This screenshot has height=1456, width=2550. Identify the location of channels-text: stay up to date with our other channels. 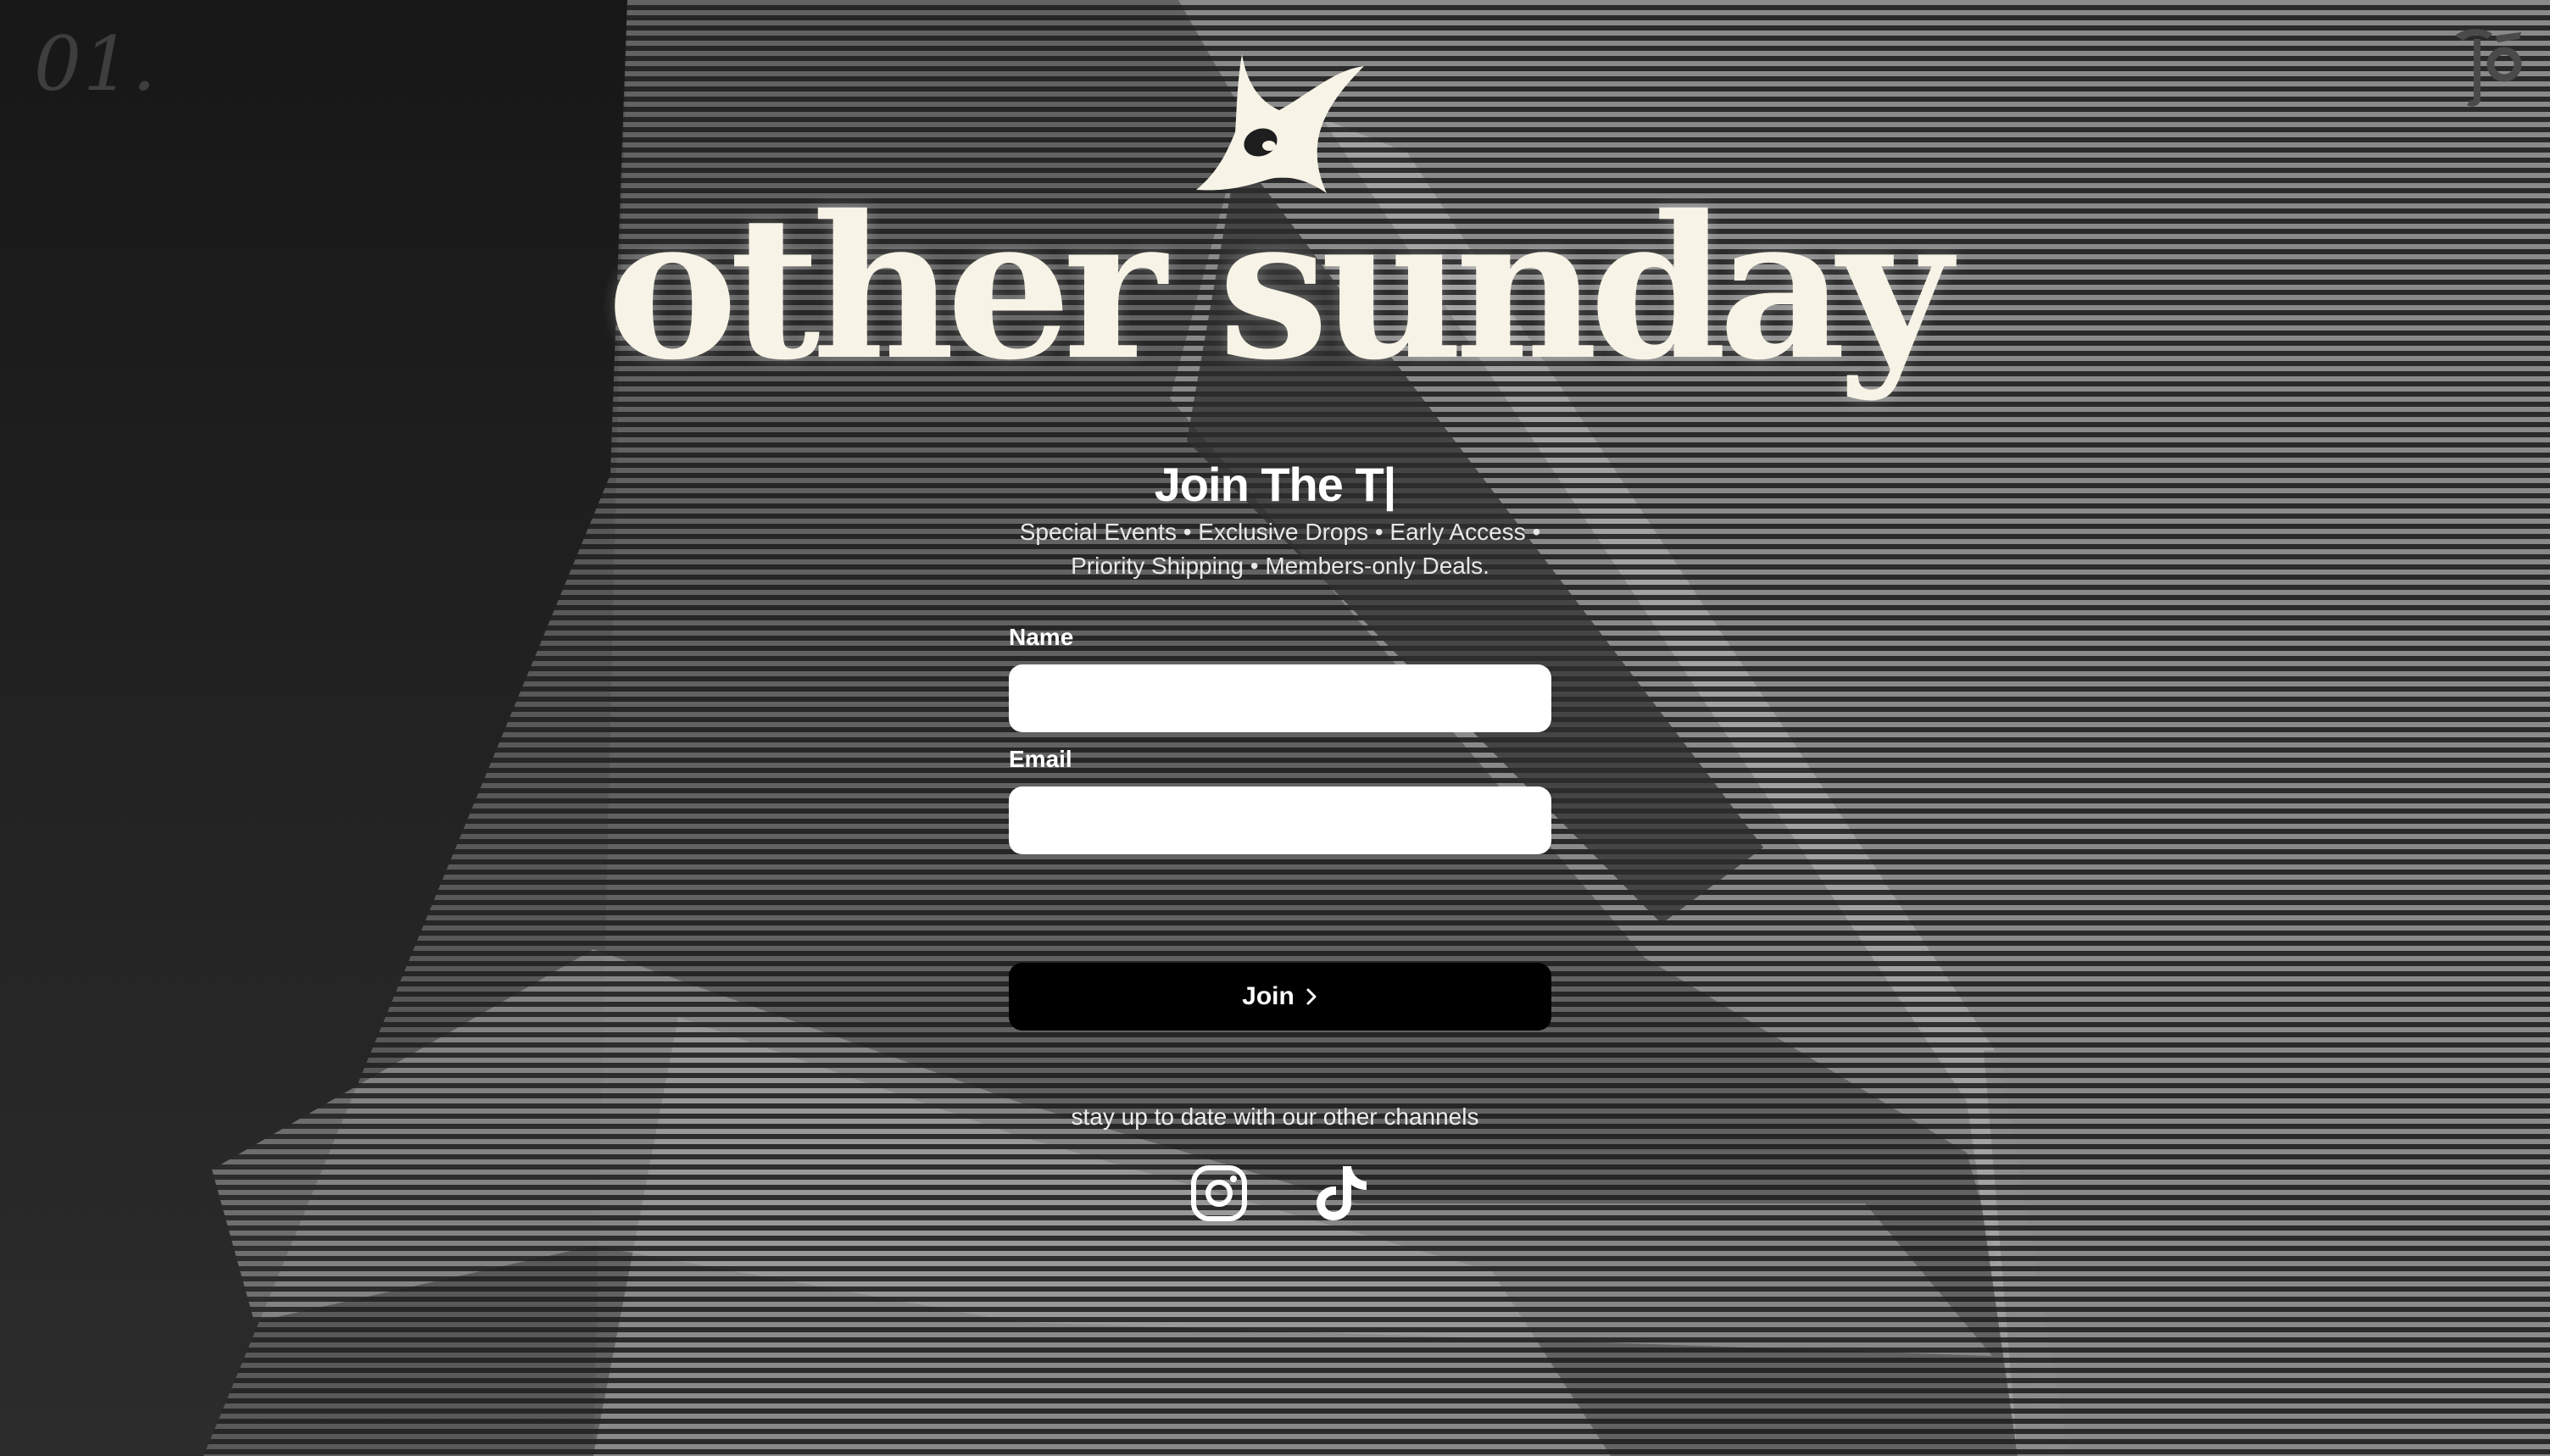
(1275, 1116).